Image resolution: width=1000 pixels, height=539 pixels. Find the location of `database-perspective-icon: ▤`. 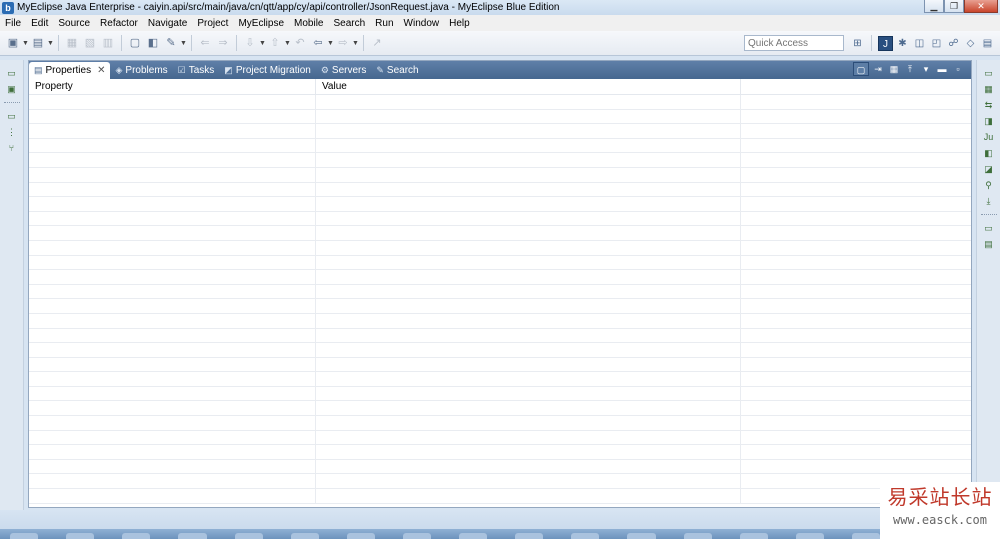

database-perspective-icon: ▤ is located at coordinates (987, 43).